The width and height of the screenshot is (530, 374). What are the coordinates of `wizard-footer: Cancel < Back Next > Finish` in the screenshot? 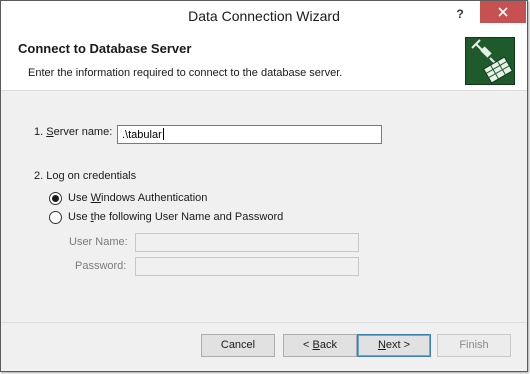 It's located at (264, 346).